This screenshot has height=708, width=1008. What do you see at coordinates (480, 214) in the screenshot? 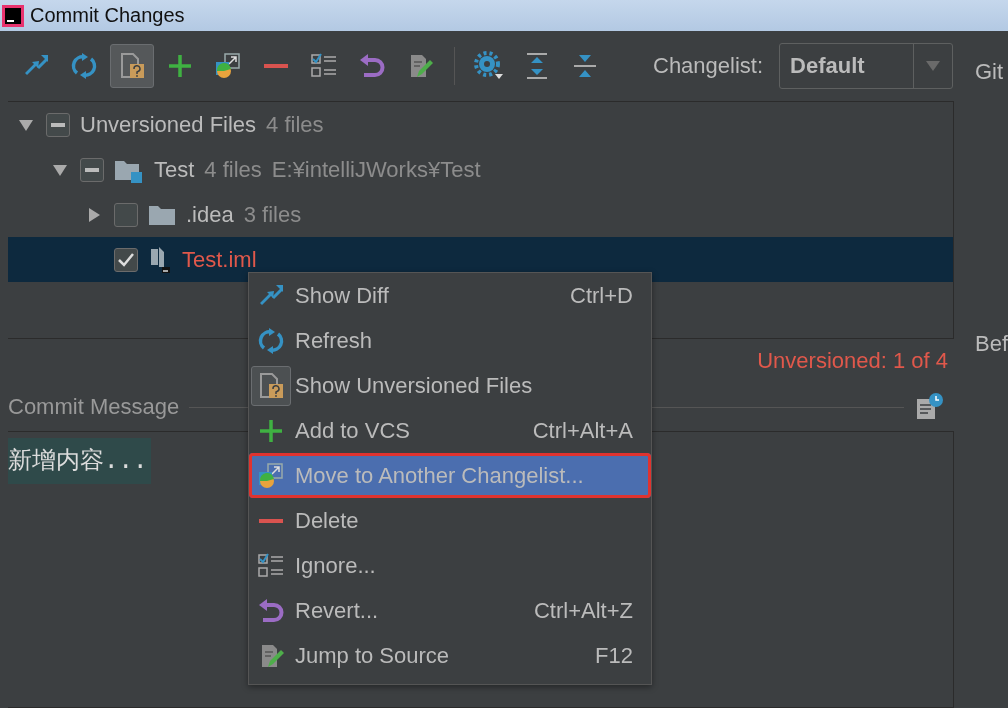
I see `tree-row: .idea 3 files` at bounding box center [480, 214].